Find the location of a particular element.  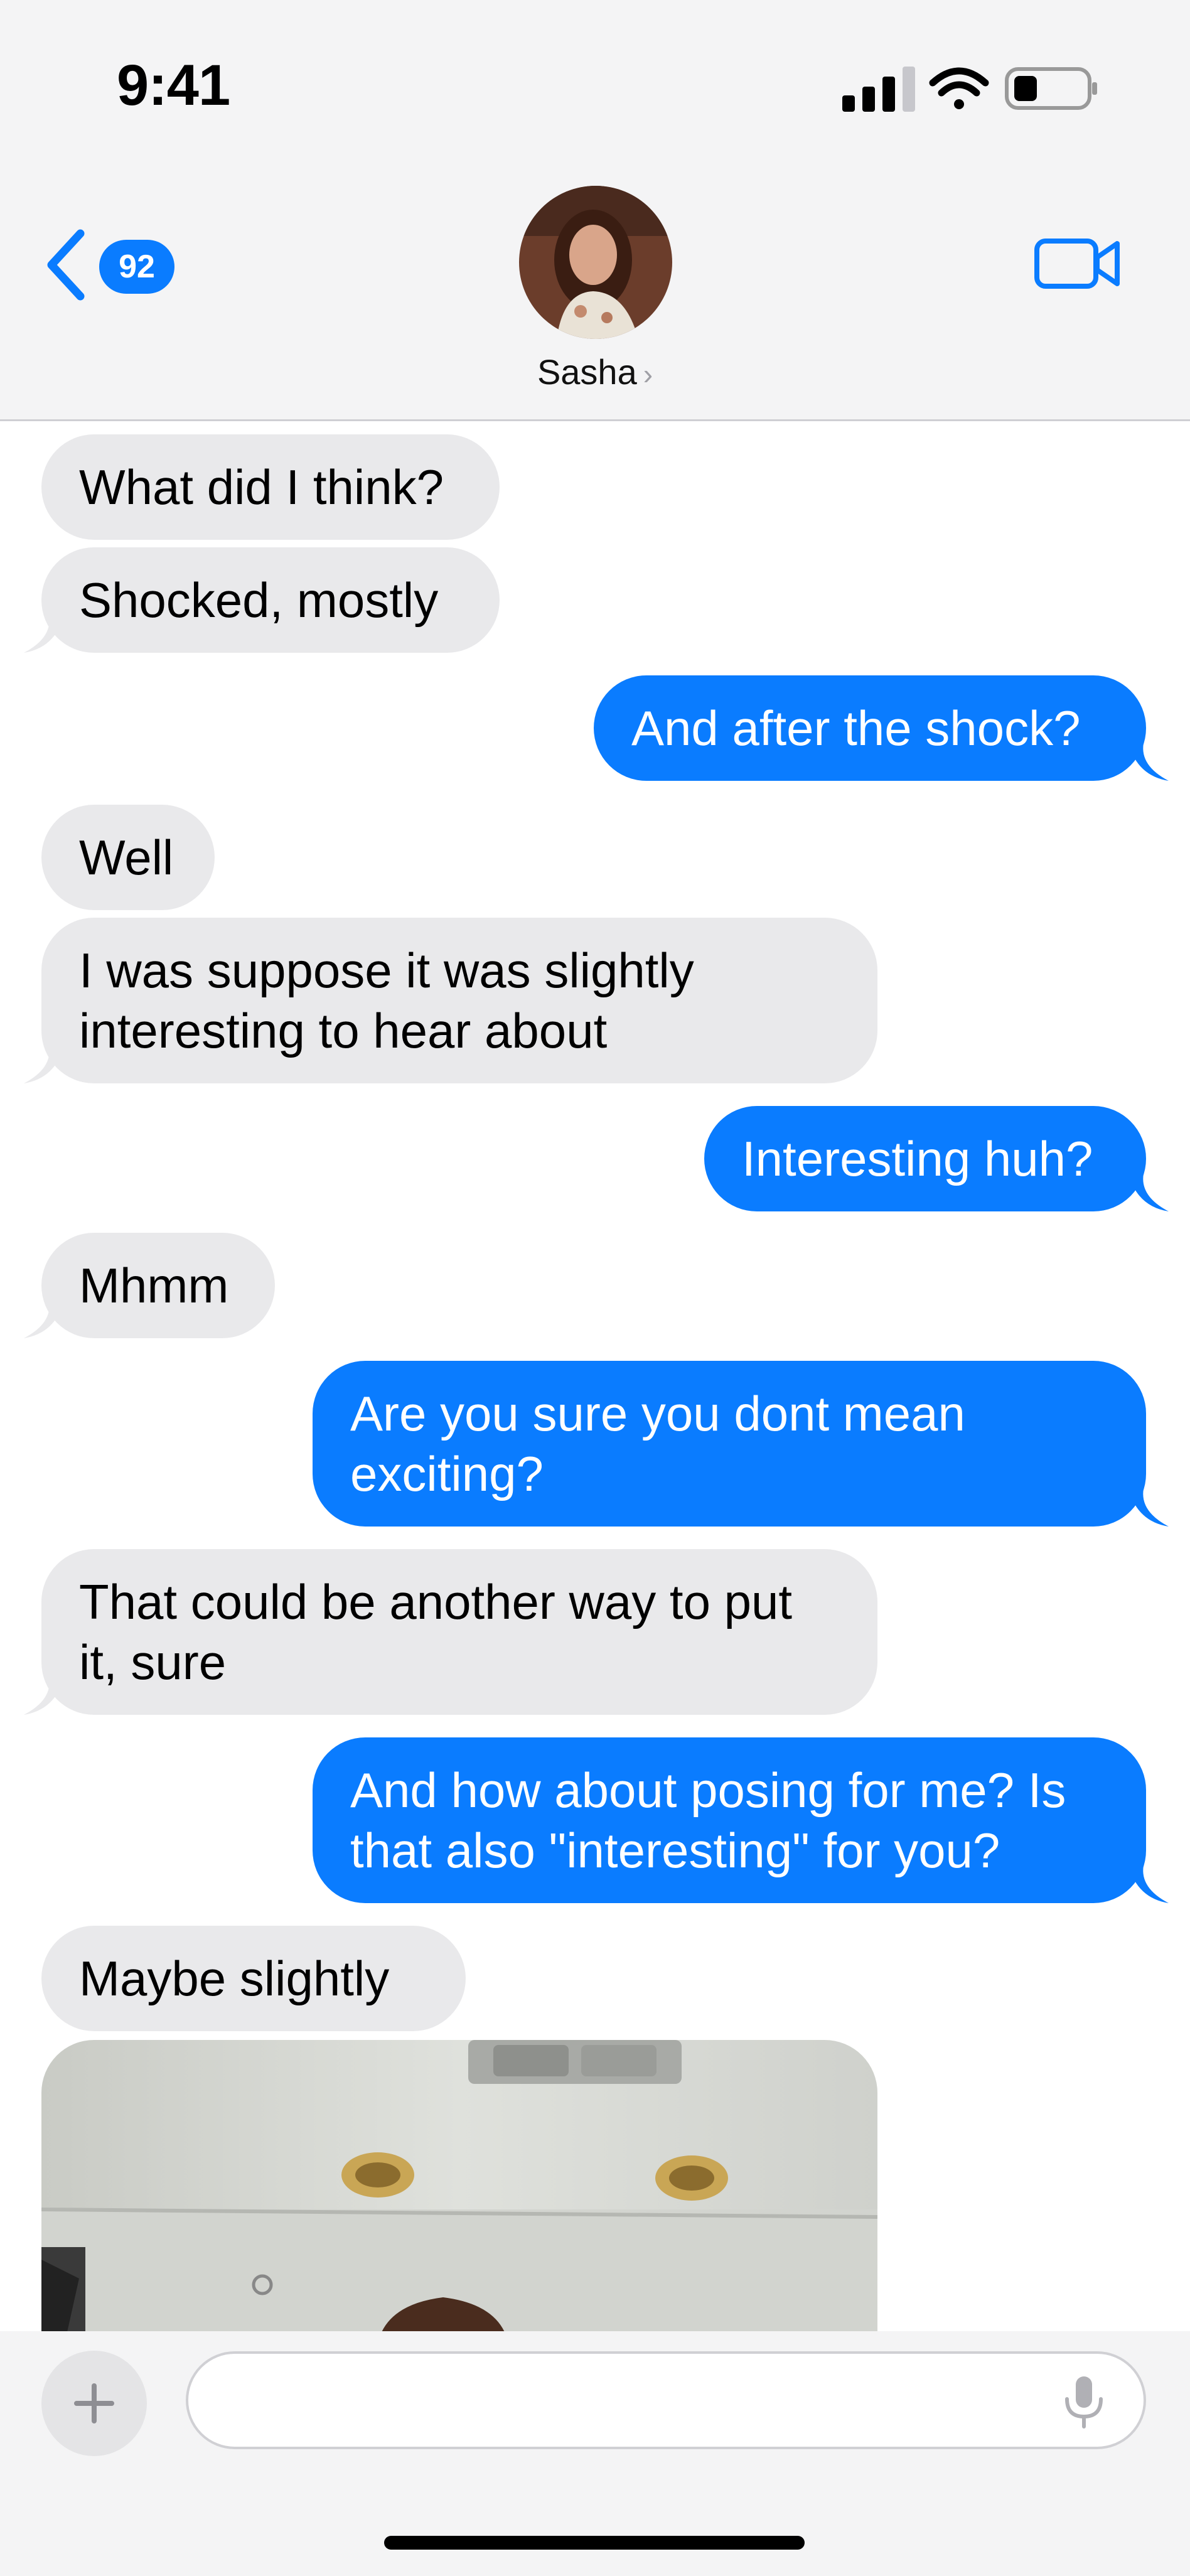

message-bubble-received: Maybe slightly is located at coordinates (253, 1978).